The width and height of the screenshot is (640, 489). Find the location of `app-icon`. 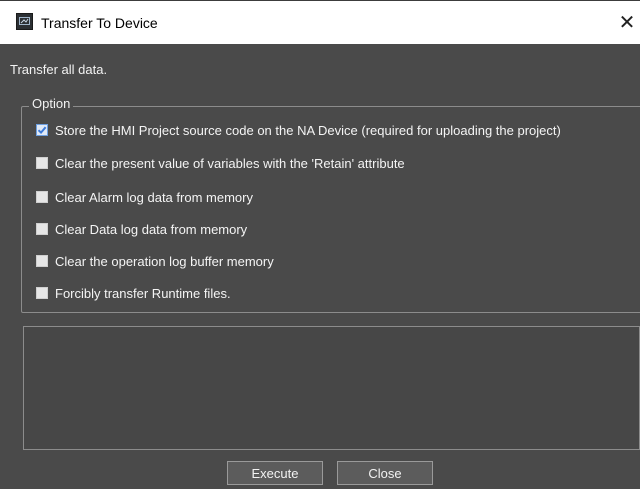

app-icon is located at coordinates (24, 21).